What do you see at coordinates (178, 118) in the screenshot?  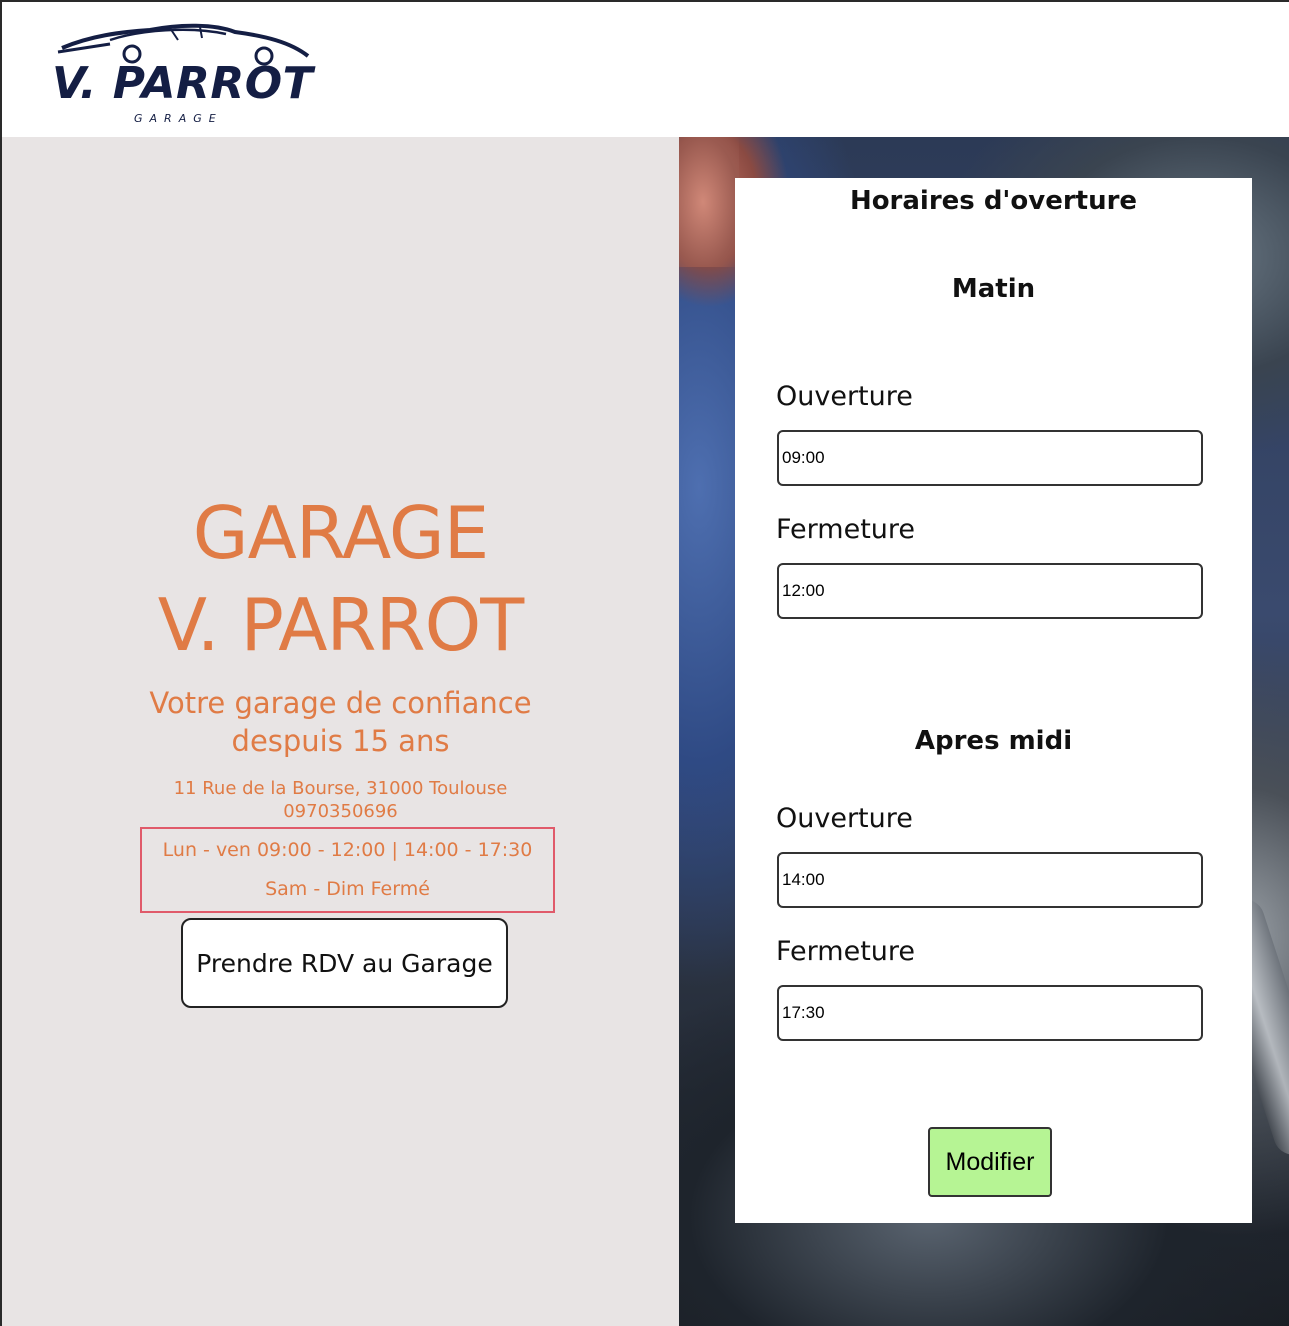 I see `logo-subtitle: GARAGE` at bounding box center [178, 118].